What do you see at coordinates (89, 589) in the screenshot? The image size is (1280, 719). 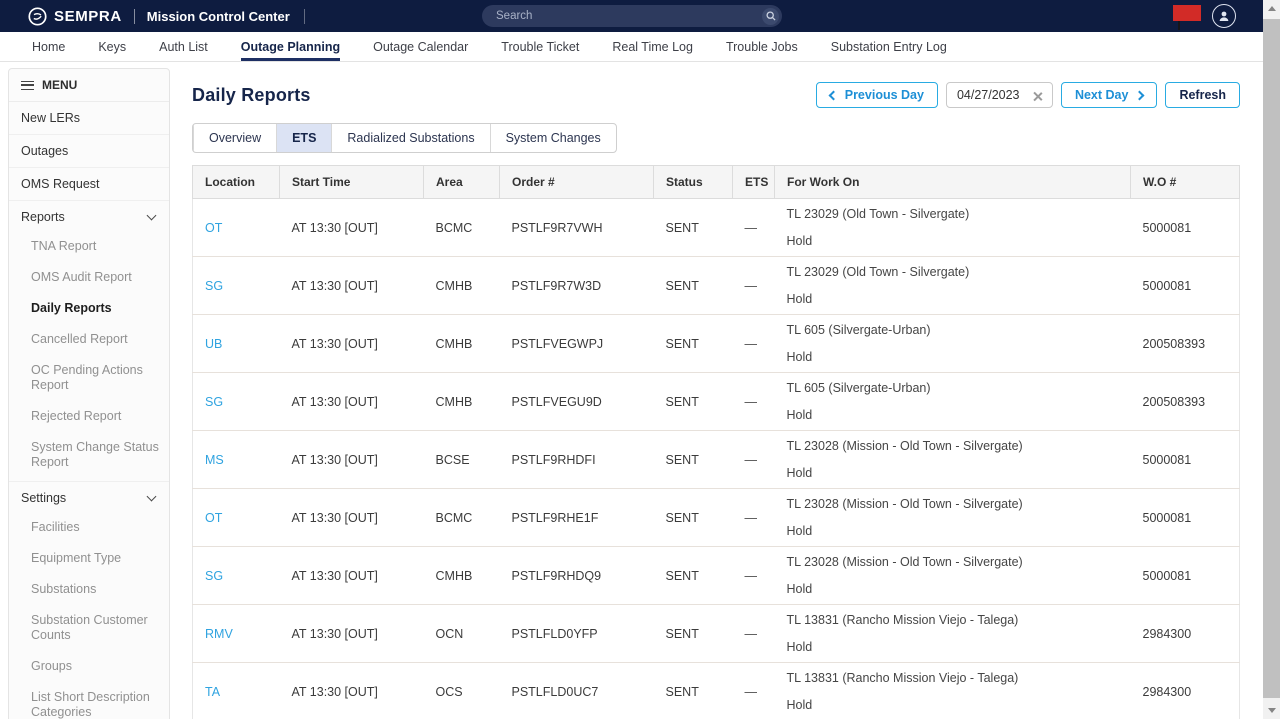 I see `sidebar-subitem: Substations` at bounding box center [89, 589].